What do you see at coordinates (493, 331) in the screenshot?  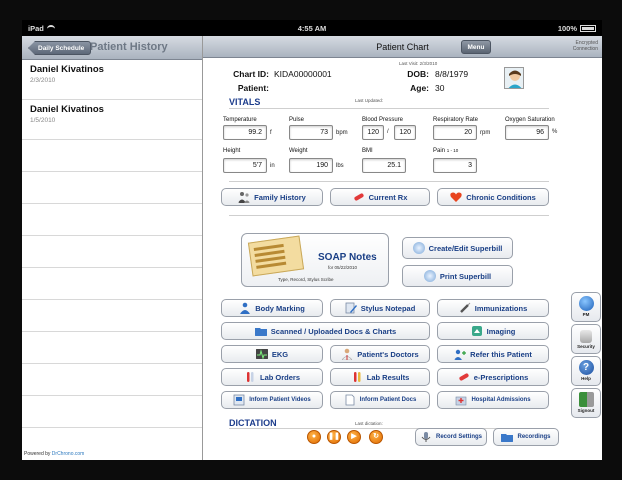 I see `imaging-button: Imaging` at bounding box center [493, 331].